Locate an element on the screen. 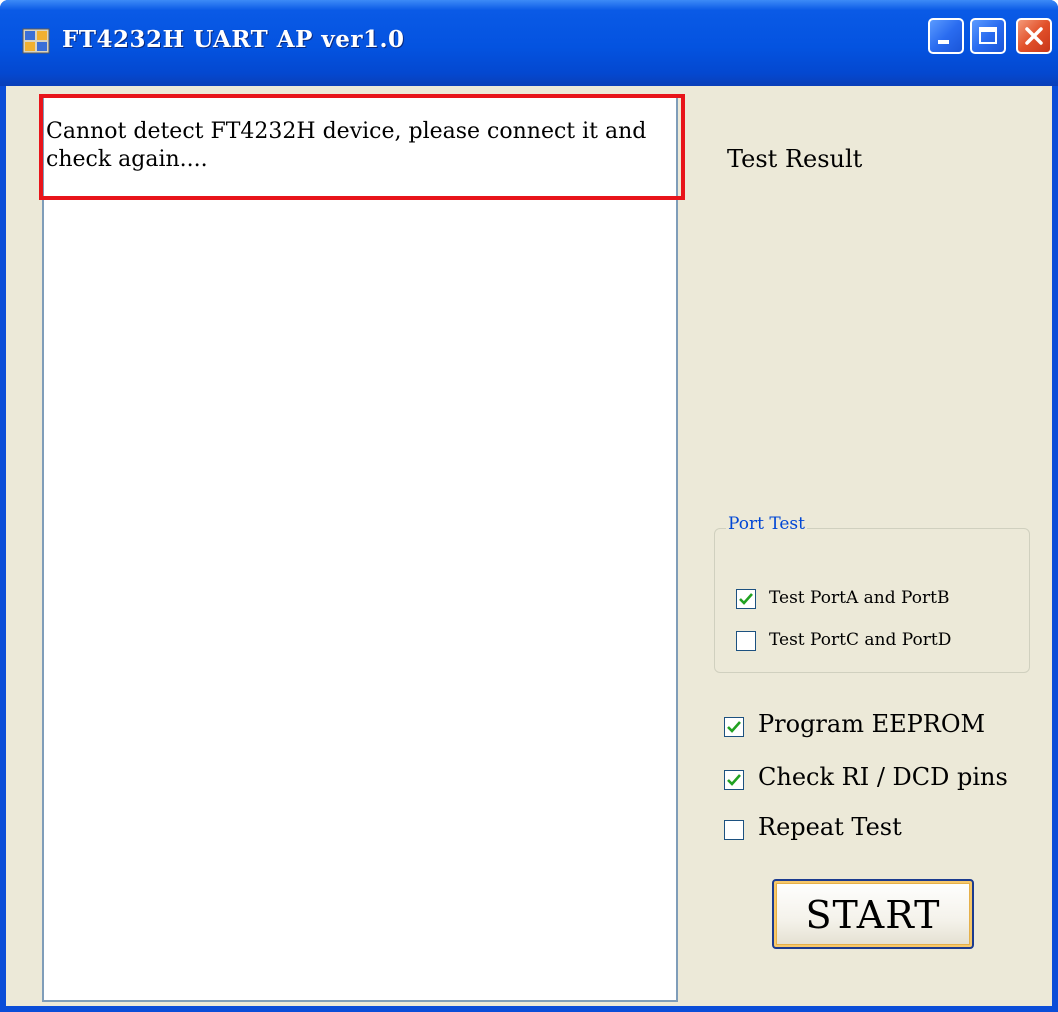  minimize-icon is located at coordinates (943, 42).